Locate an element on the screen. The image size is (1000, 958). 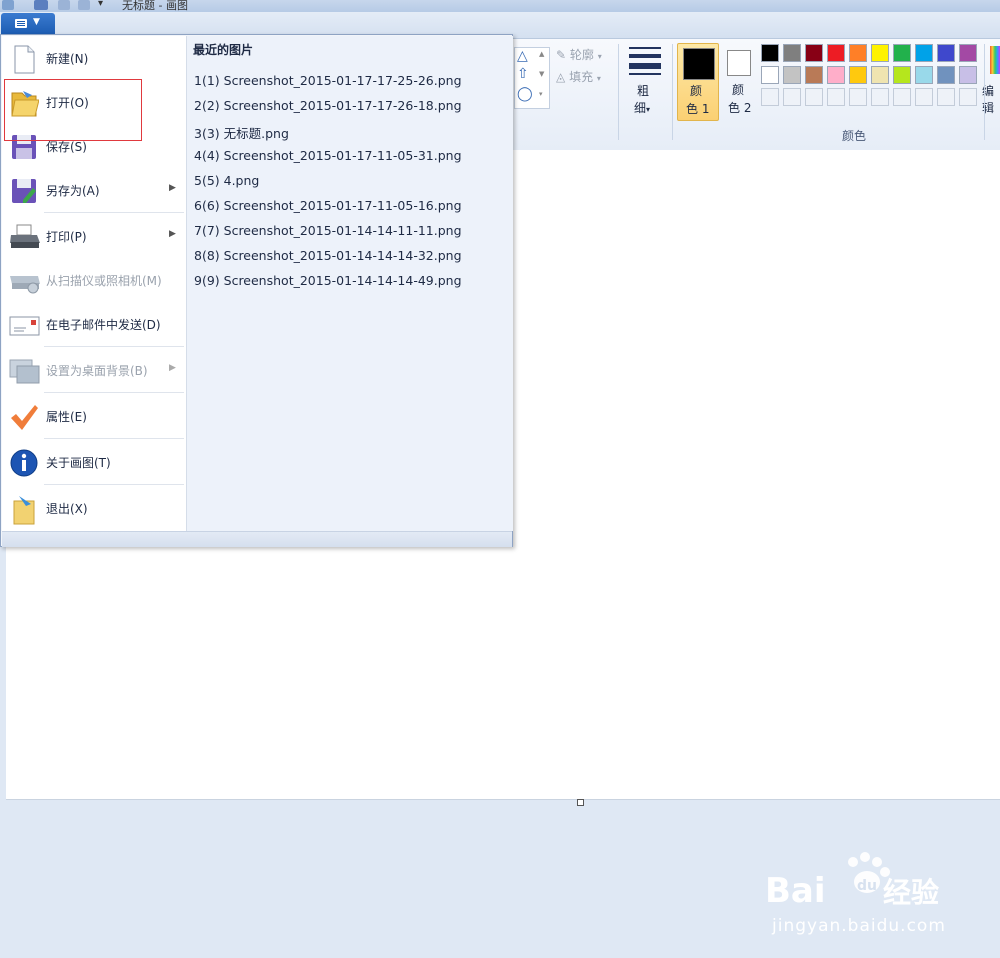
menu-item-label: 另存为(A) is located at coordinates (73, 191).